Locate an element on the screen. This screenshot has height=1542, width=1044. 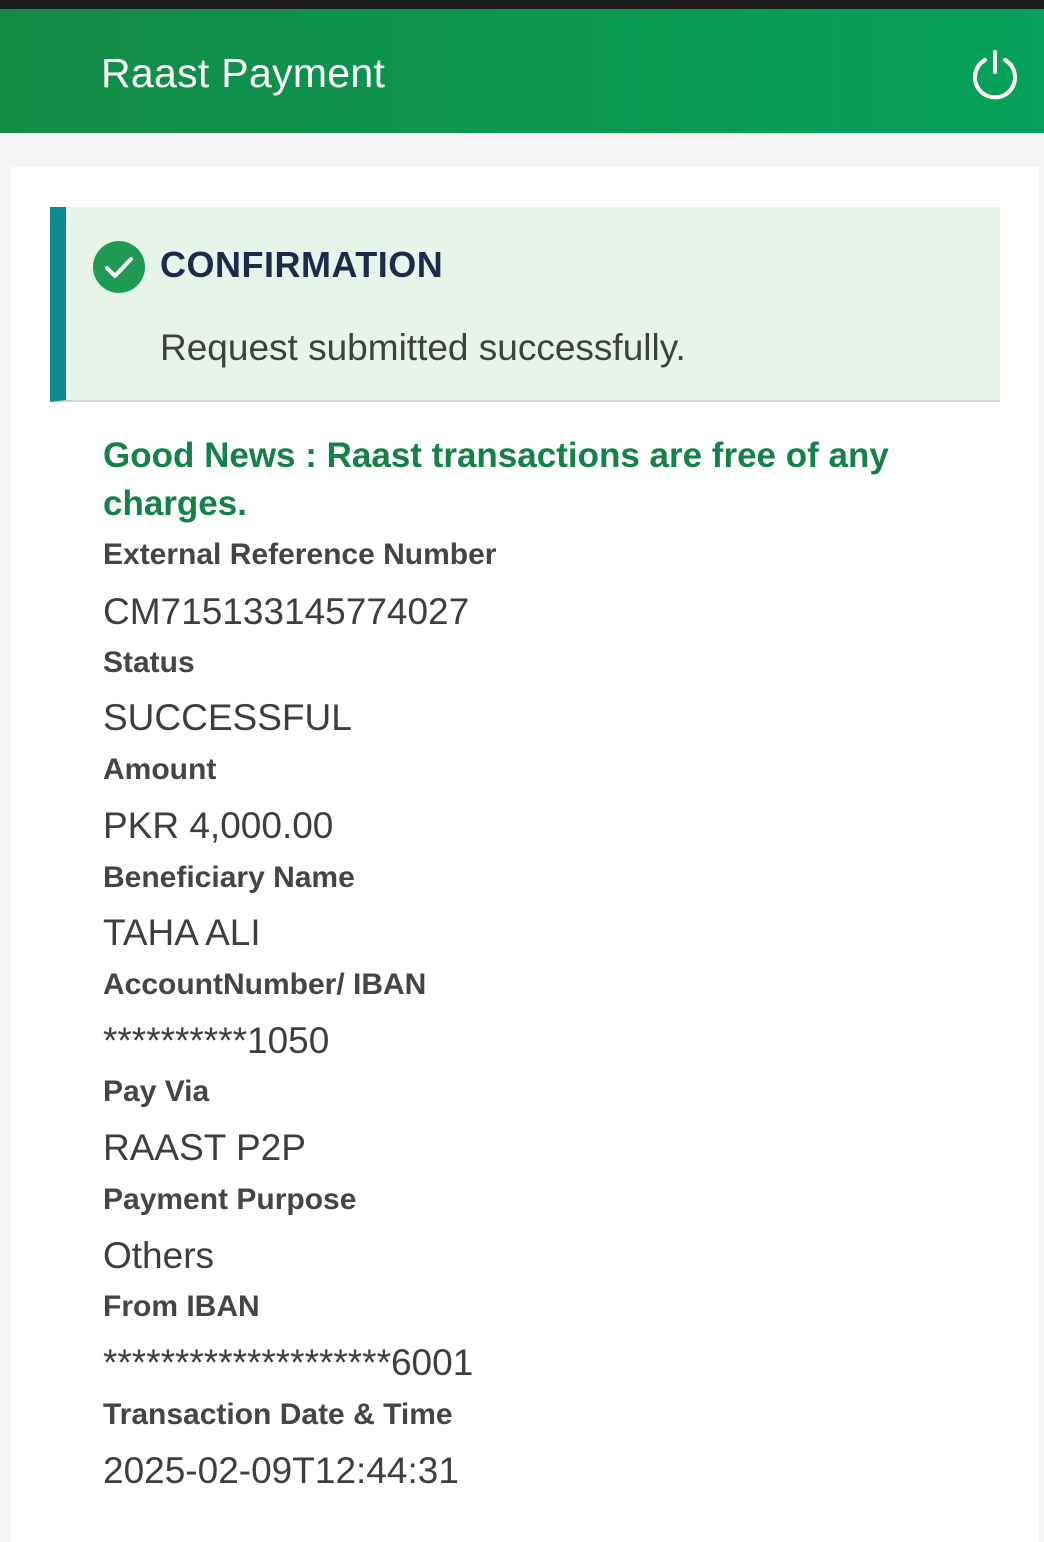
detail-label-from-iban: From IBAN is located at coordinates (181, 1306).